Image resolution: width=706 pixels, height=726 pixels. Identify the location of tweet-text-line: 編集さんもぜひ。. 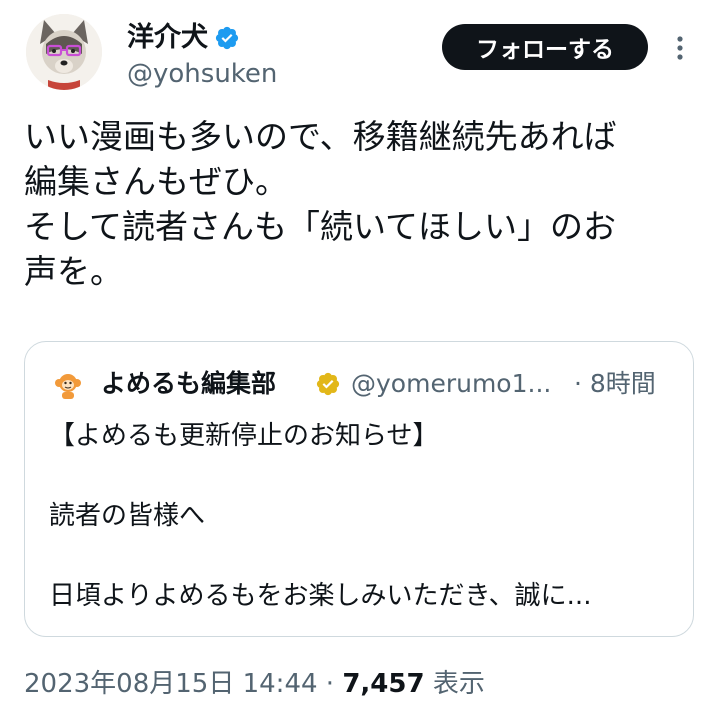
(156, 181).